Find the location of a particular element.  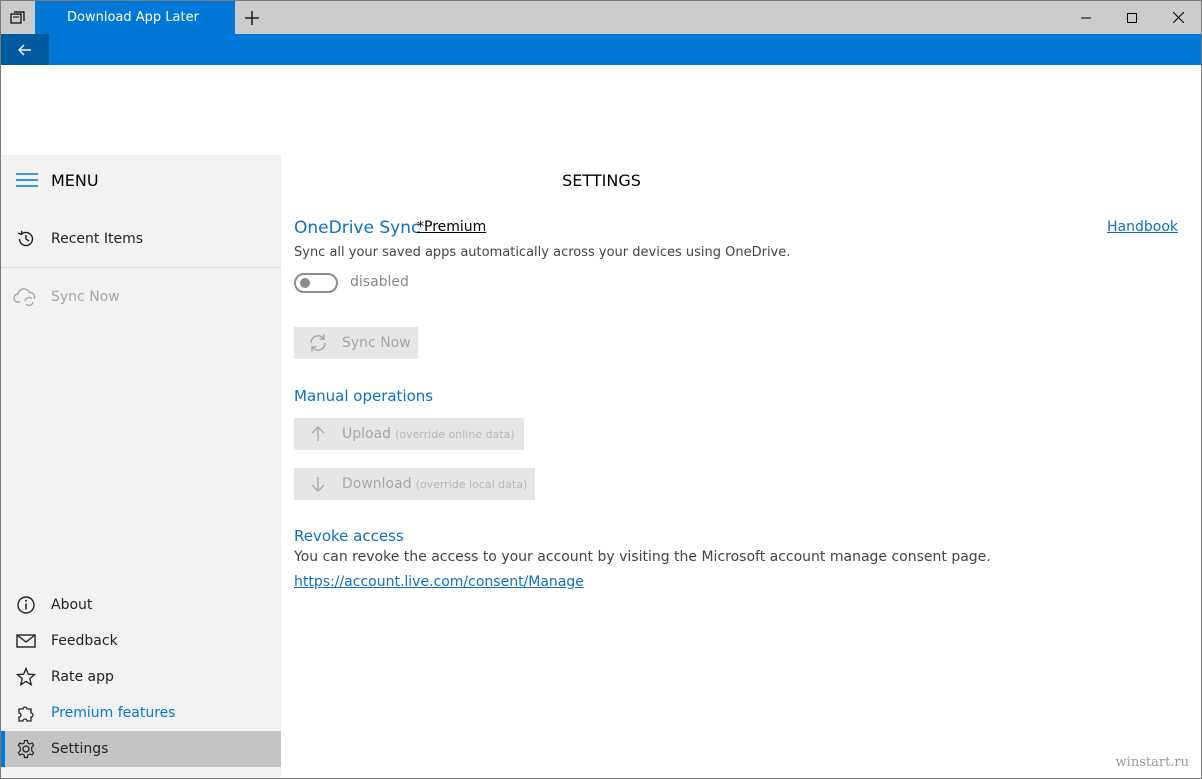

new-tab-button is located at coordinates (252, 17).